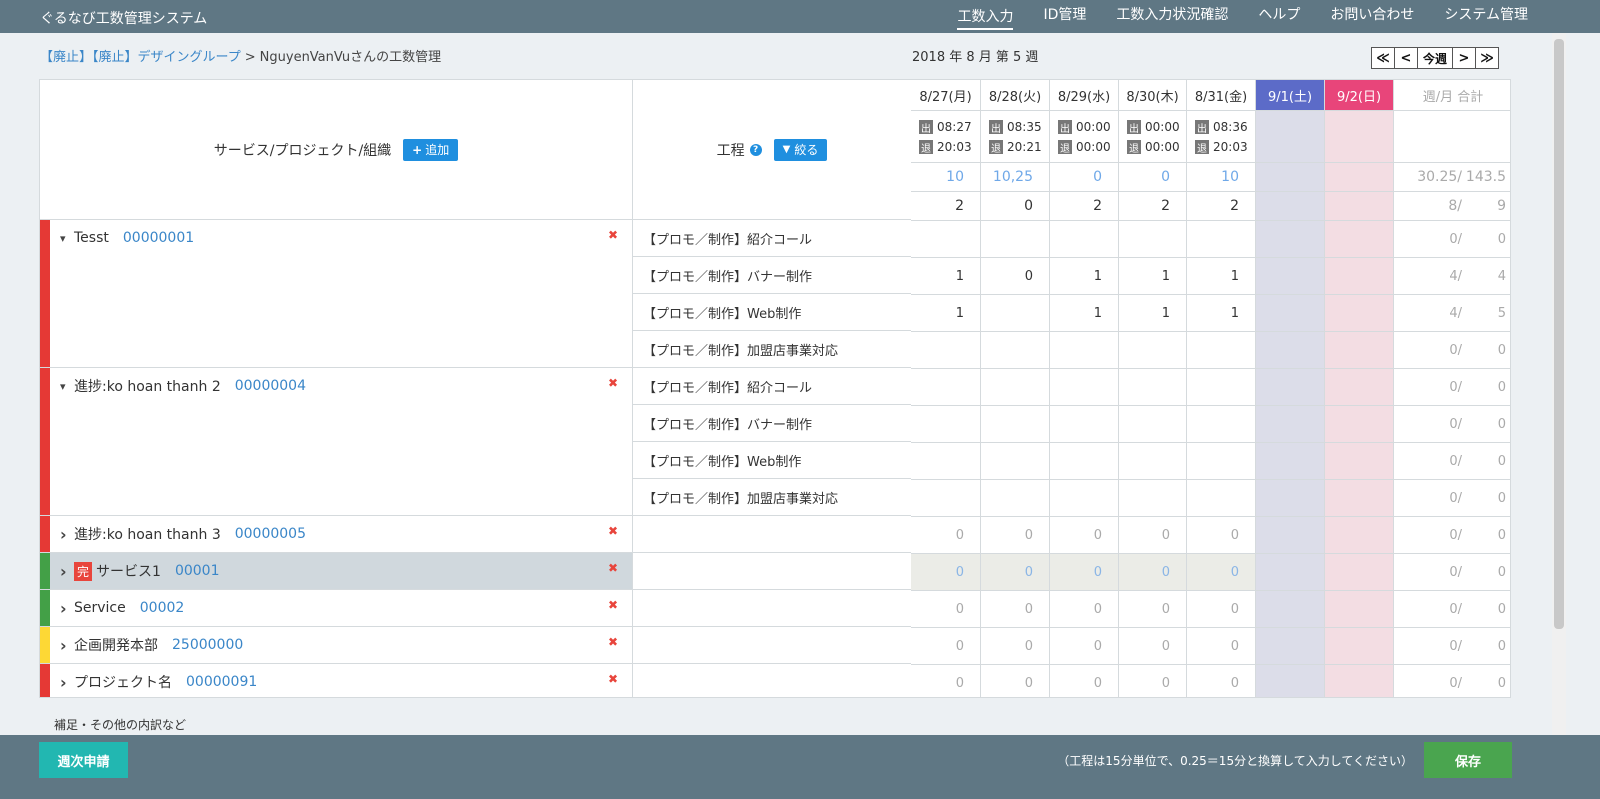  What do you see at coordinates (800, 149) in the screenshot?
I see `filter-button: ▼ 絞る` at bounding box center [800, 149].